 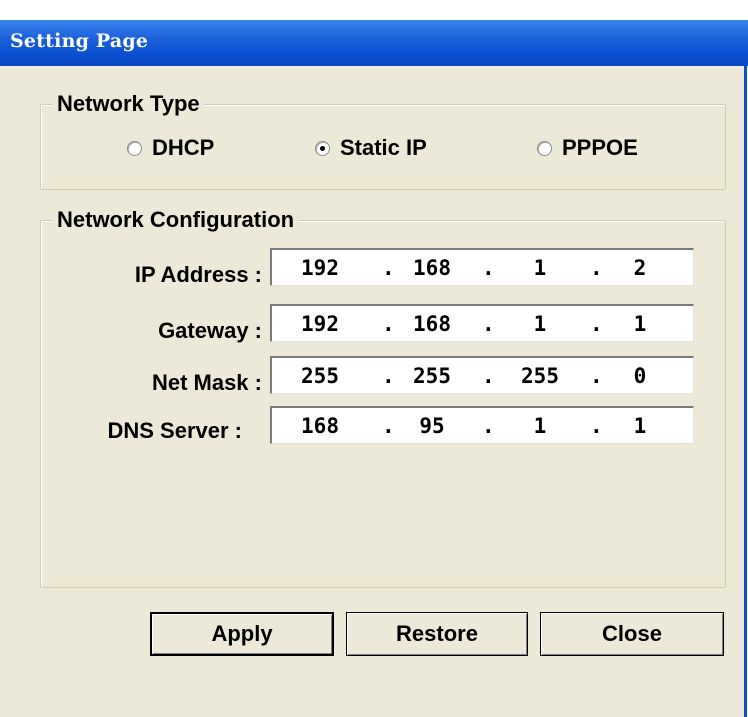 I want to click on dns-server-label: DNS Server :, so click(x=174, y=430).